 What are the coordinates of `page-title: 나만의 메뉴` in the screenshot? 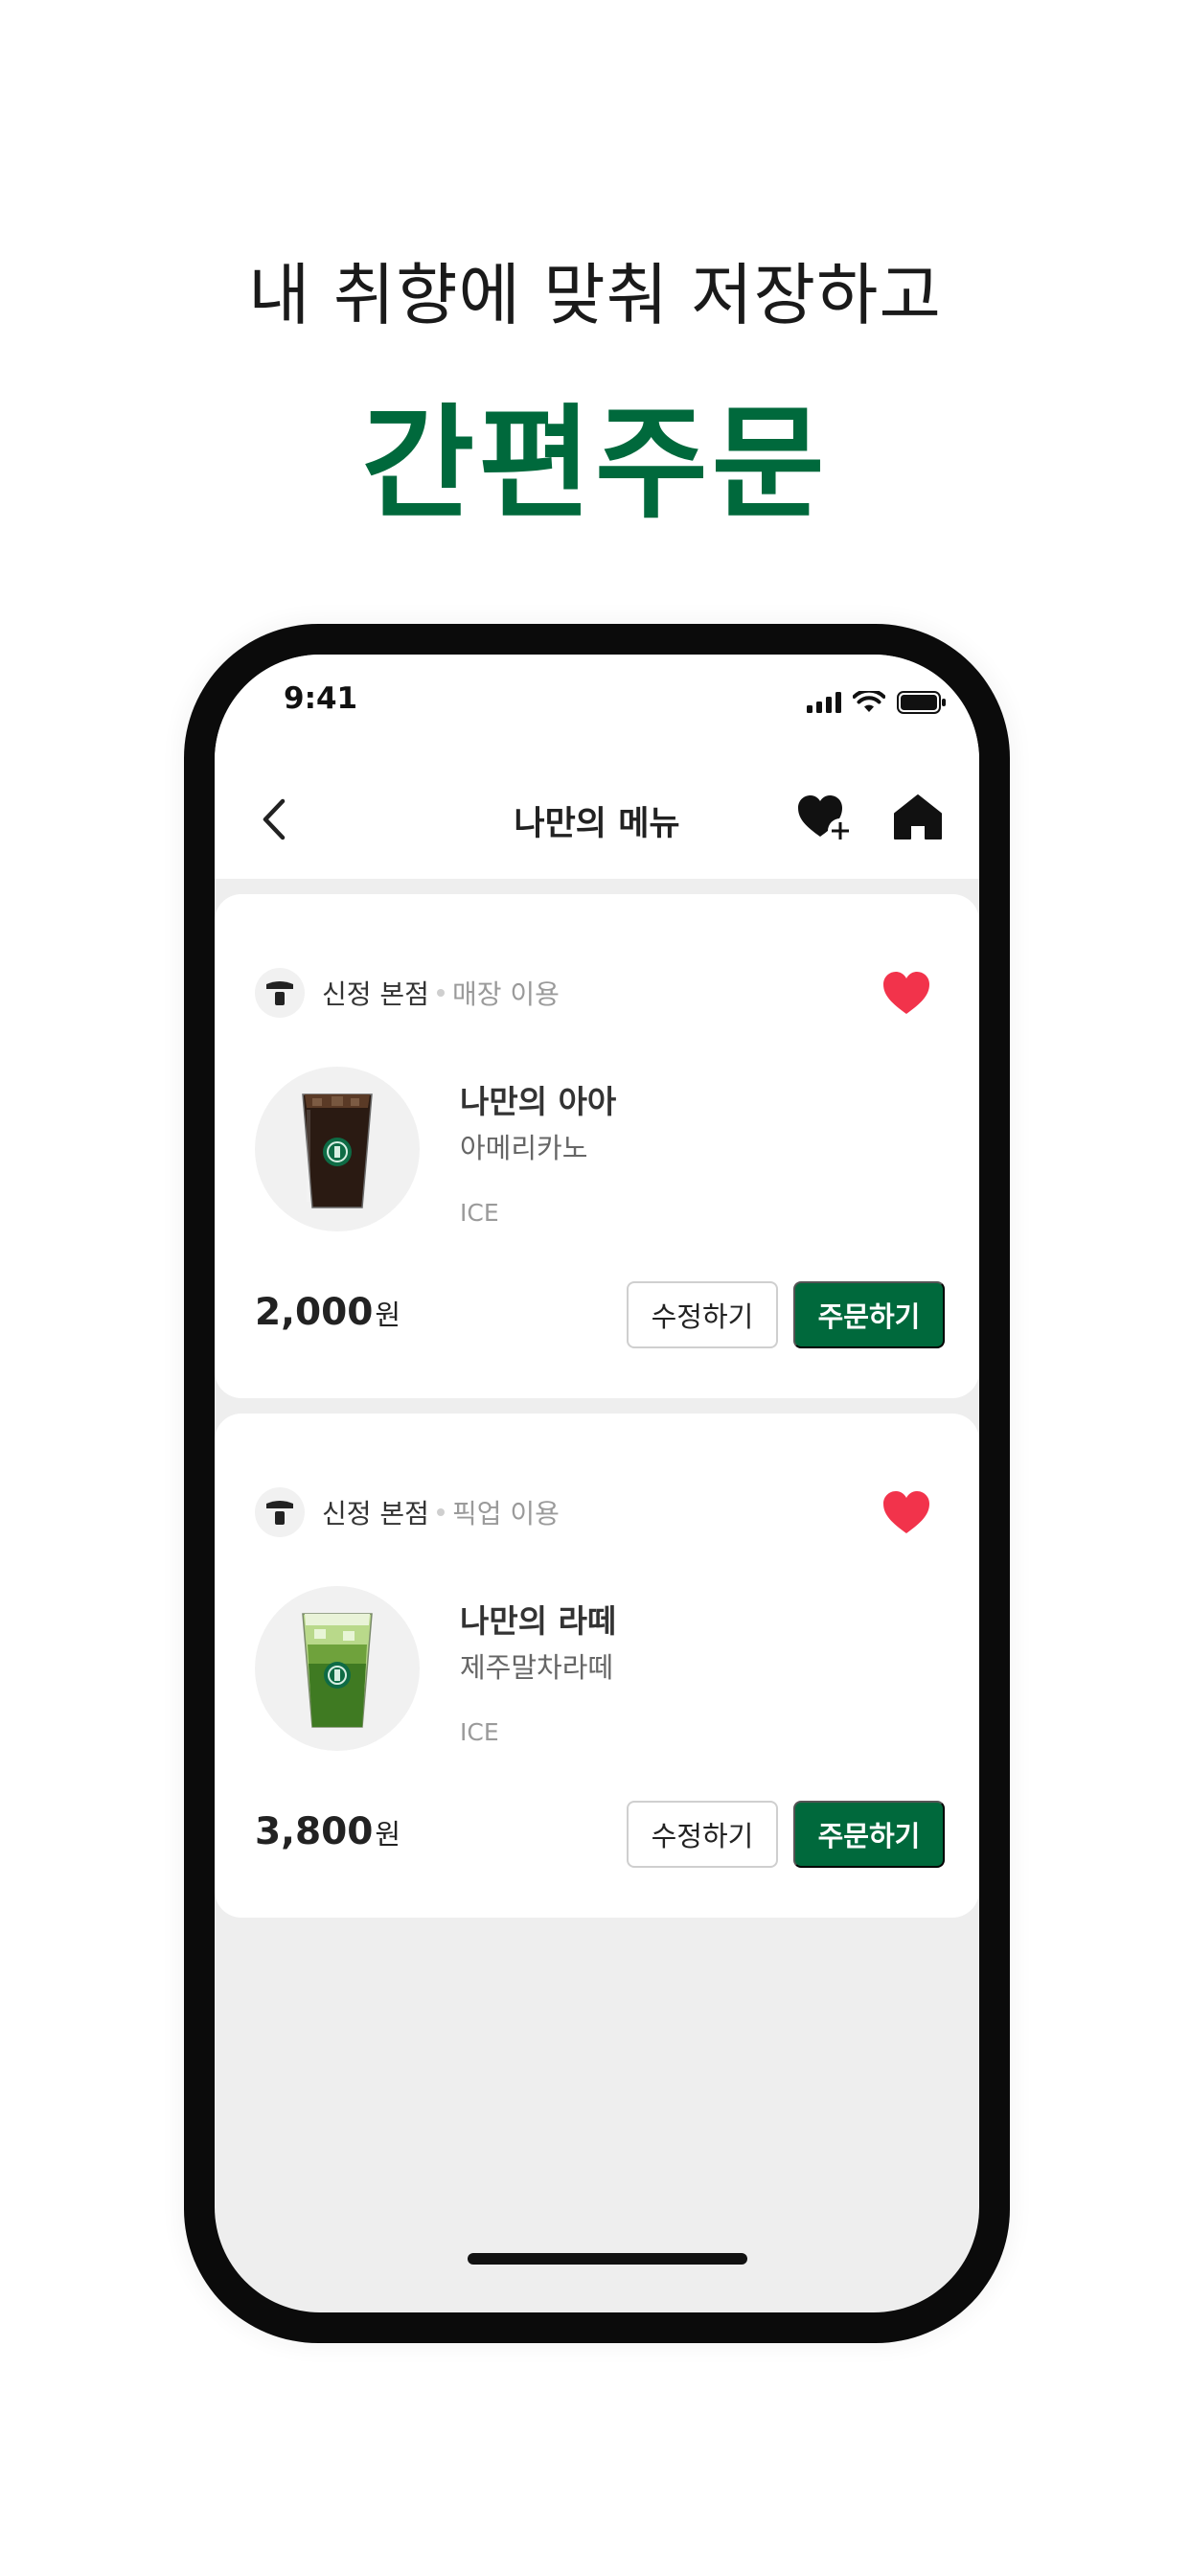 It's located at (597, 824).